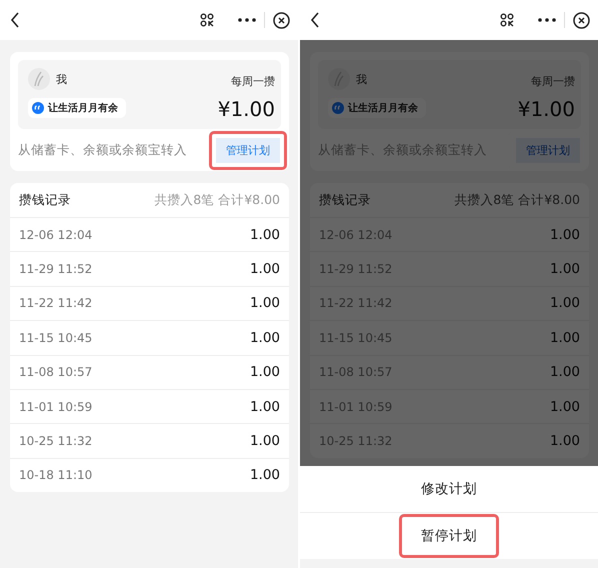 The height and width of the screenshot is (568, 598). I want to click on record-time: 11-29 11:52, so click(55, 269).